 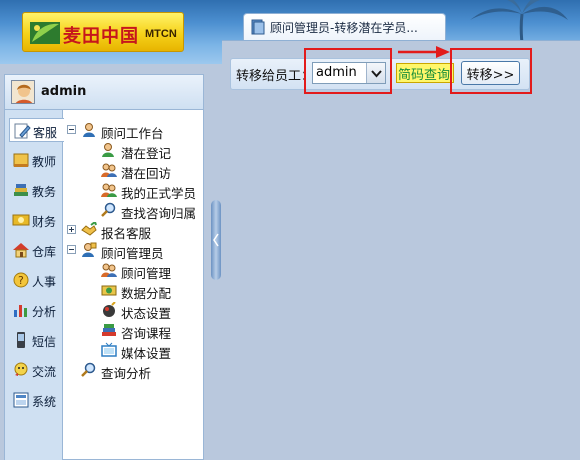 What do you see at coordinates (146, 353) in the screenshot?
I see `tree-node-label: 媒体设置` at bounding box center [146, 353].